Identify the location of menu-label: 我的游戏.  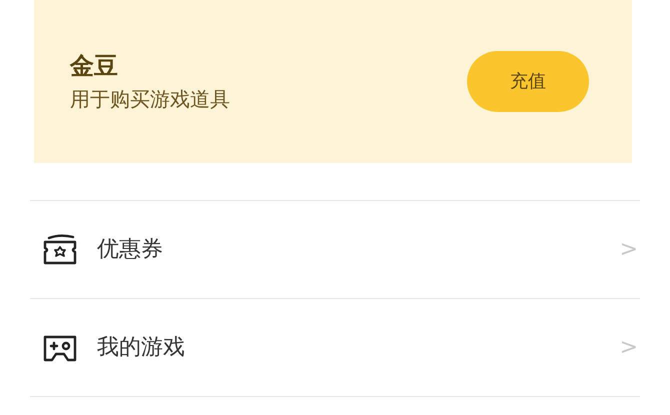
(141, 348).